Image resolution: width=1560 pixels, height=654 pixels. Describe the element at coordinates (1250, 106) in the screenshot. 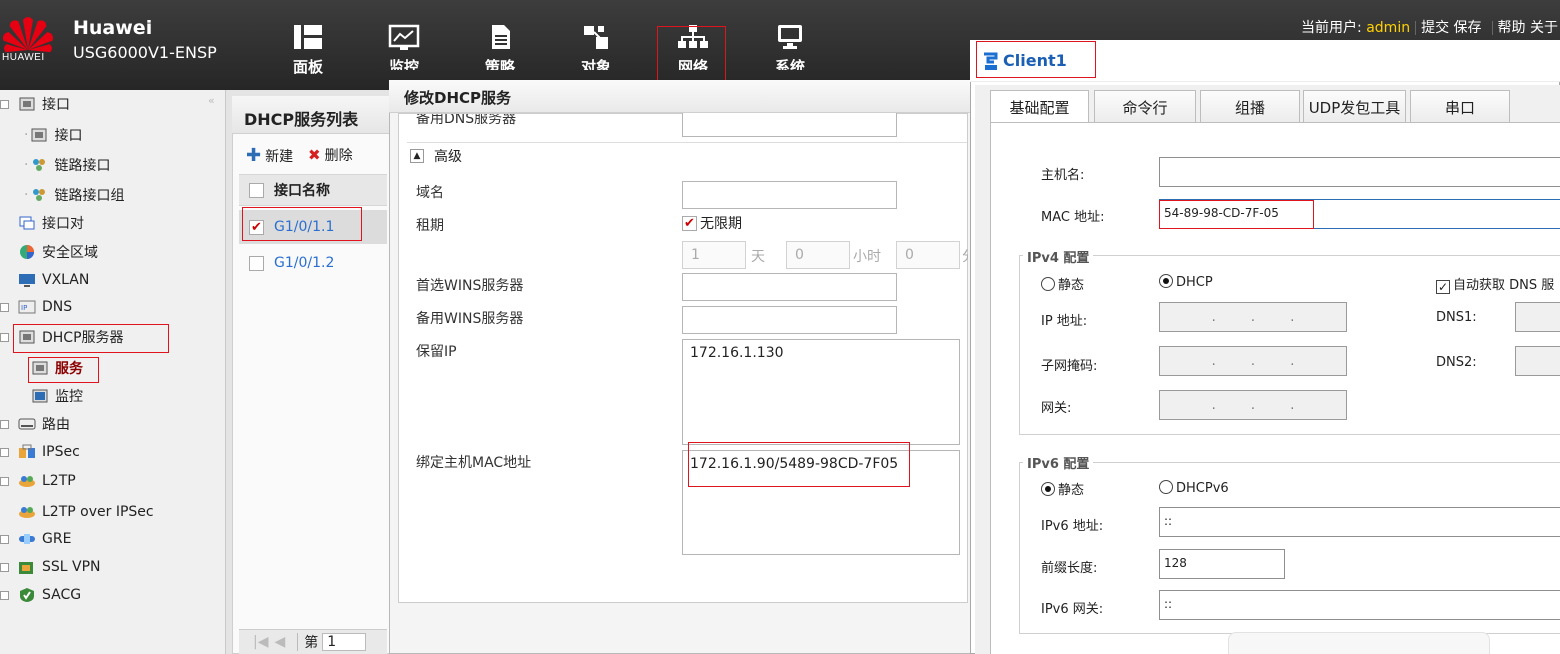

I see `tab-multicast: 组播` at that location.